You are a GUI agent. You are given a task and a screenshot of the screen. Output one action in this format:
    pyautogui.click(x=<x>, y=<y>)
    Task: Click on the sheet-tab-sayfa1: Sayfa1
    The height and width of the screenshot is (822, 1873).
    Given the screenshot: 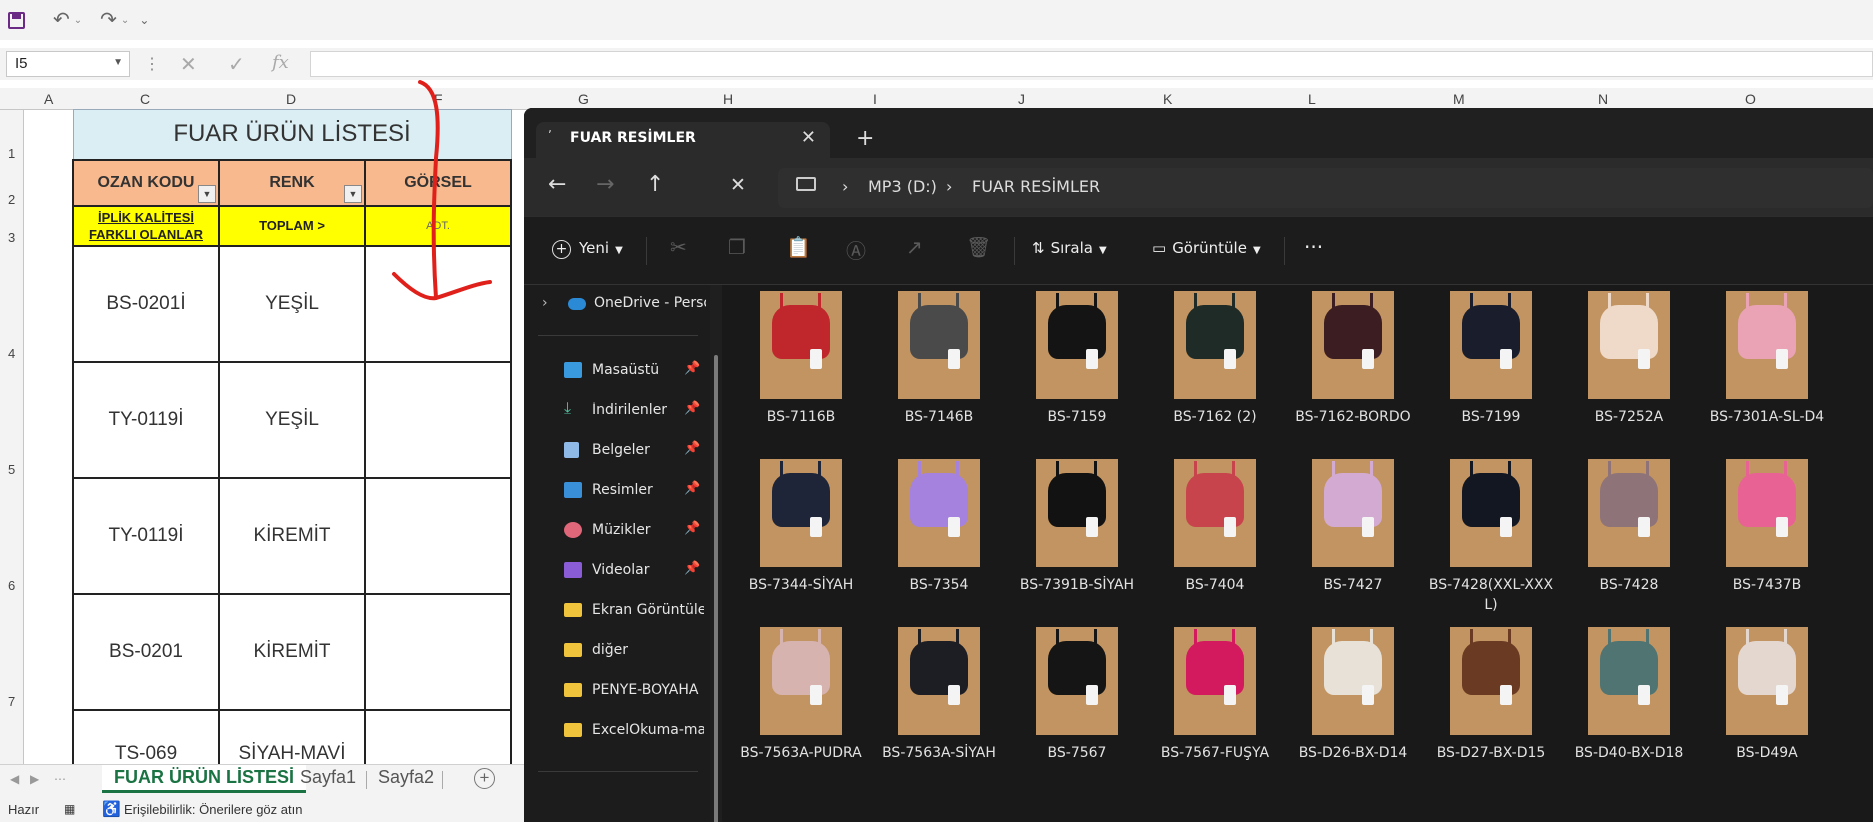 What is the action you would take?
    pyautogui.click(x=328, y=779)
    